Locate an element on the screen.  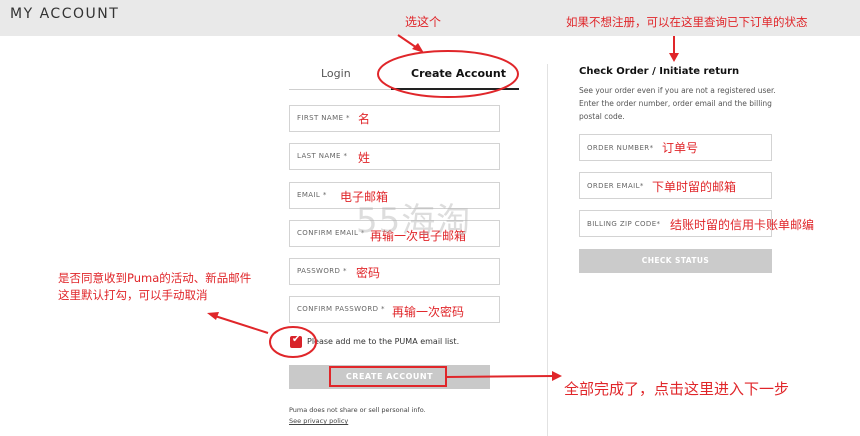
select-arrow-head is located at coordinates (418, 48).